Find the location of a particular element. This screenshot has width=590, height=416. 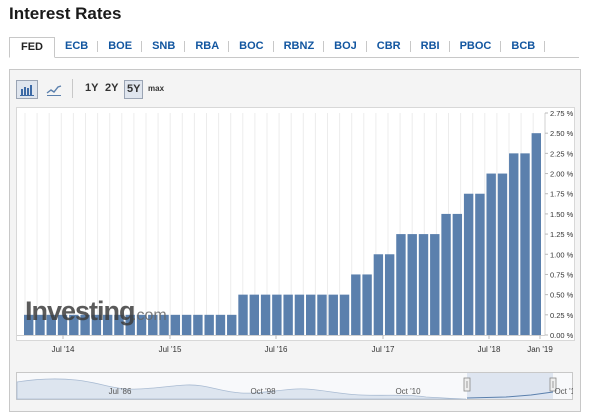

tab-label: BCB is located at coordinates (523, 46).